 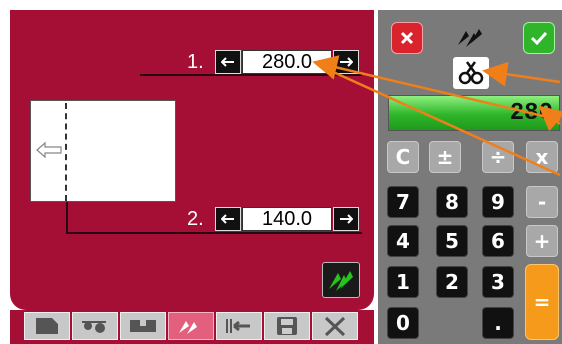 I want to click on annotation-arrow-to-scissors, so click(x=521, y=74).